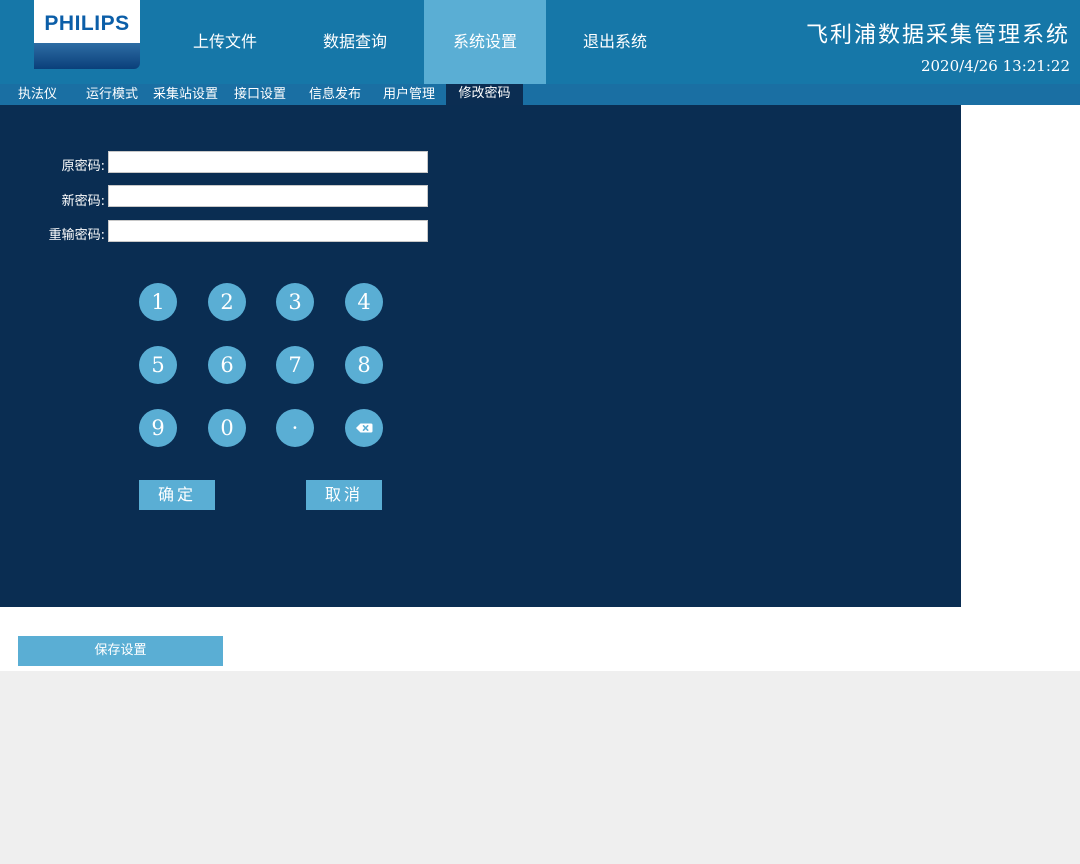  I want to click on new-password-input, so click(268, 196).